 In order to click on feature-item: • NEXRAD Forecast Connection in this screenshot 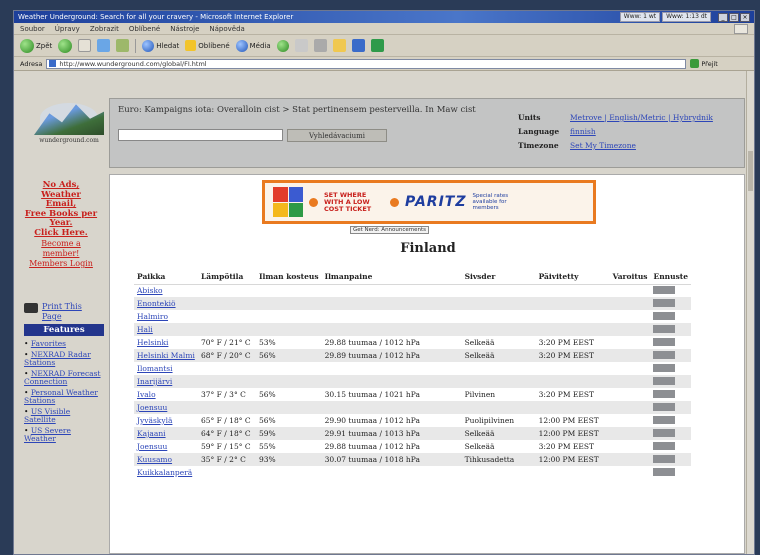, I will do `click(62, 377)`.